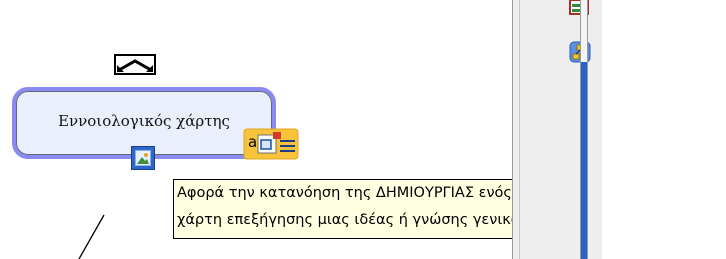 The width and height of the screenshot is (726, 259). Describe the element at coordinates (143, 158) in the screenshot. I see `image-icon` at that location.